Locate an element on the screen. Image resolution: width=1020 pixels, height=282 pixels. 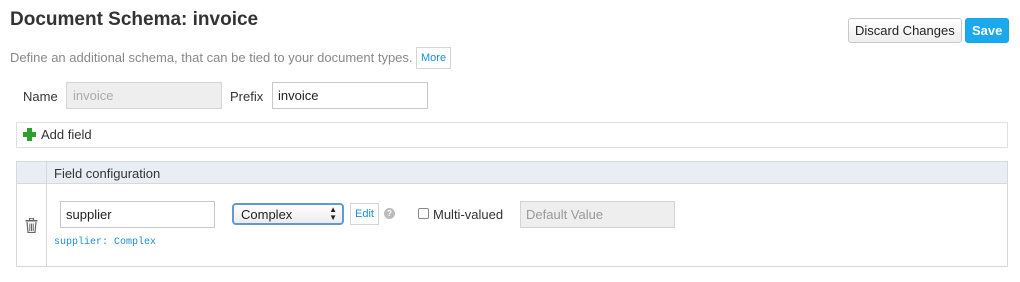
prefix-label: Prefix is located at coordinates (247, 96).